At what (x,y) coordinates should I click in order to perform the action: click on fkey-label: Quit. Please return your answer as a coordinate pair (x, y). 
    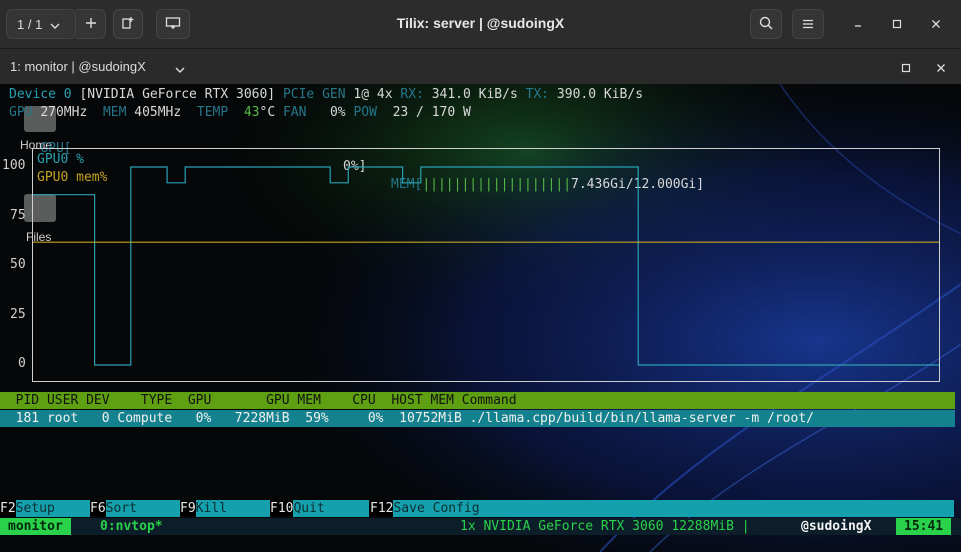
    Looking at the image, I should click on (331, 508).